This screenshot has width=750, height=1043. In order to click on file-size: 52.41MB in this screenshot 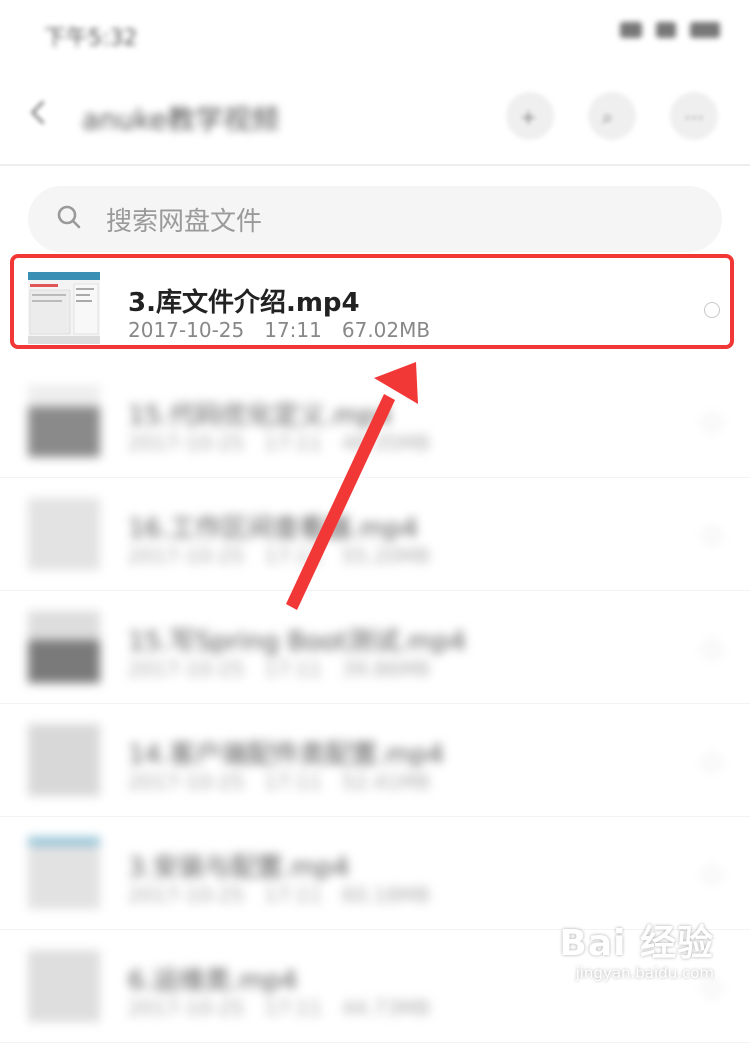, I will do `click(386, 782)`.